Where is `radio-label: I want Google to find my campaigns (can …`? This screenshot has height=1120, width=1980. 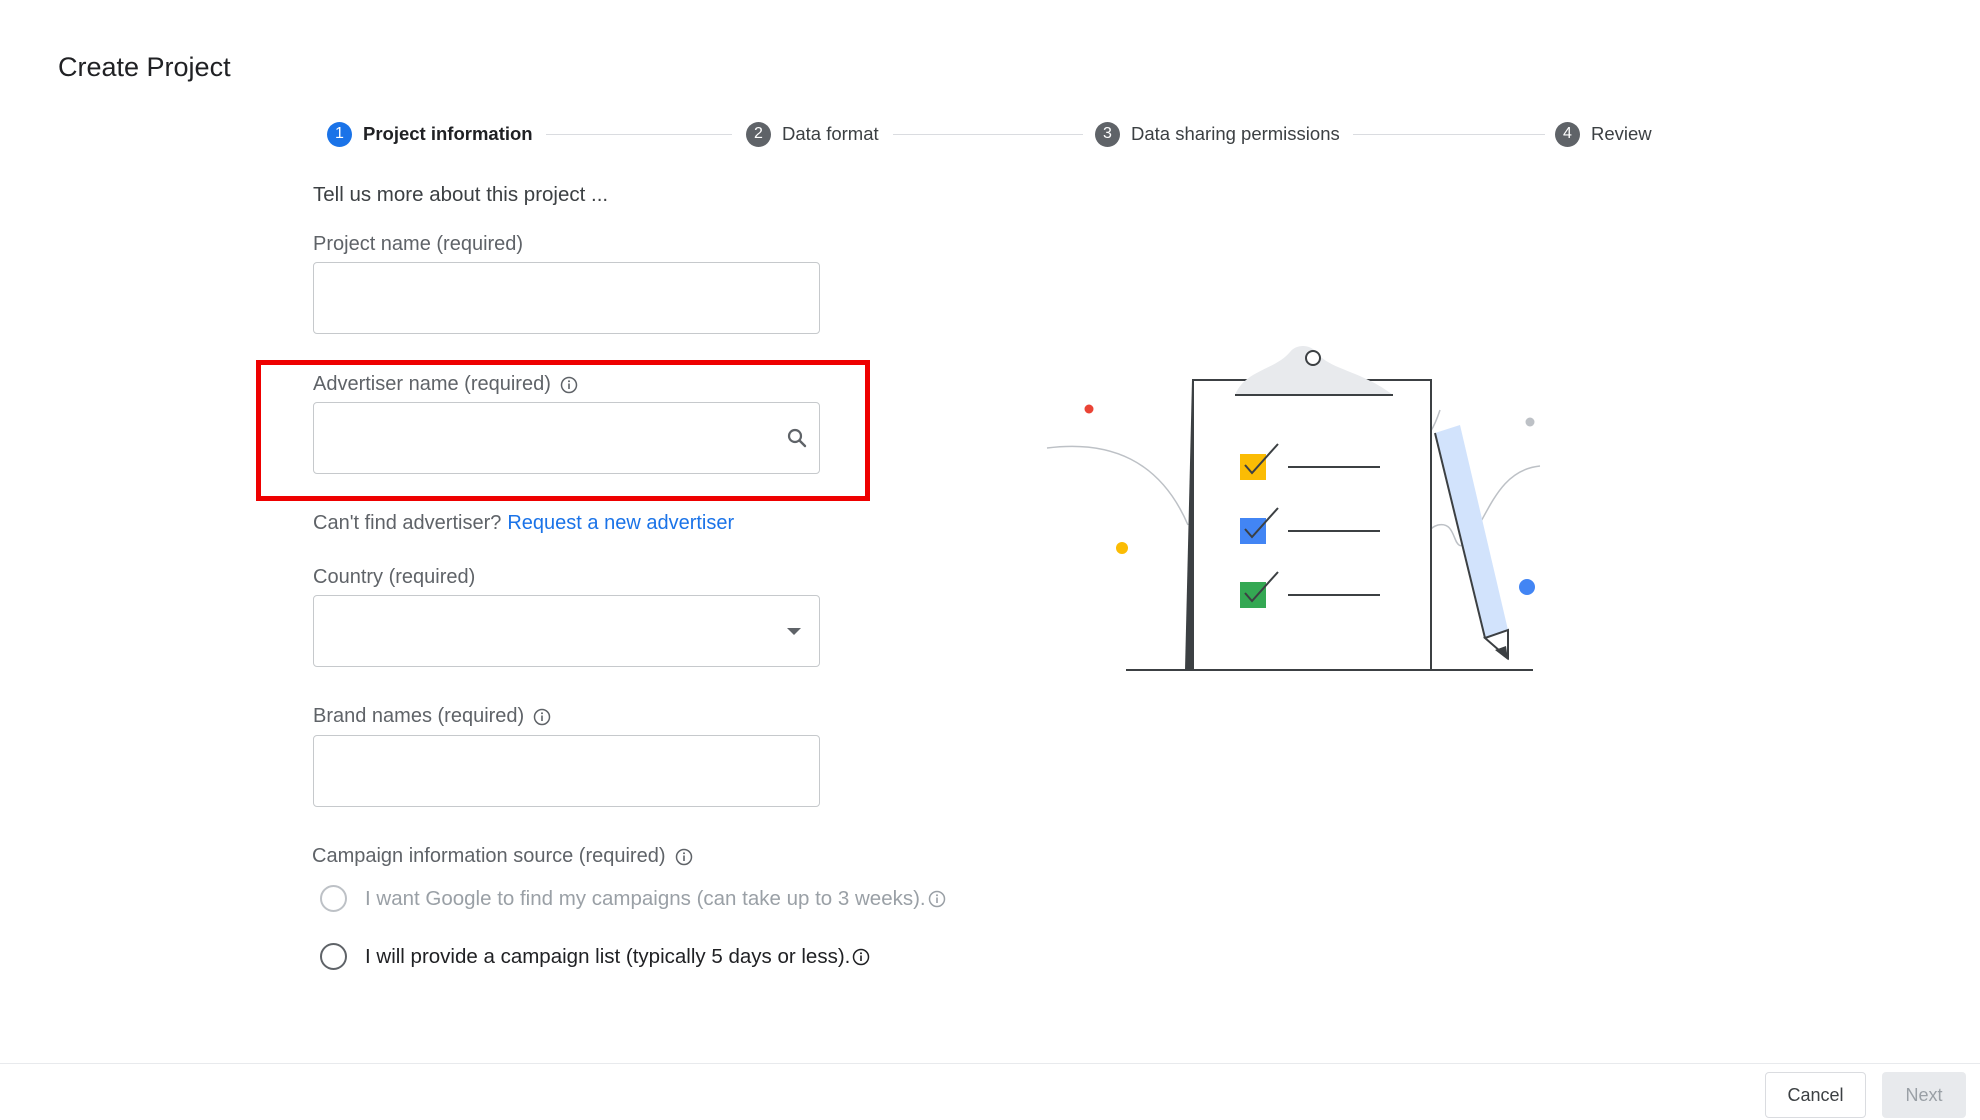
radio-label: I want Google to find my campaigns (can … is located at coordinates (645, 898).